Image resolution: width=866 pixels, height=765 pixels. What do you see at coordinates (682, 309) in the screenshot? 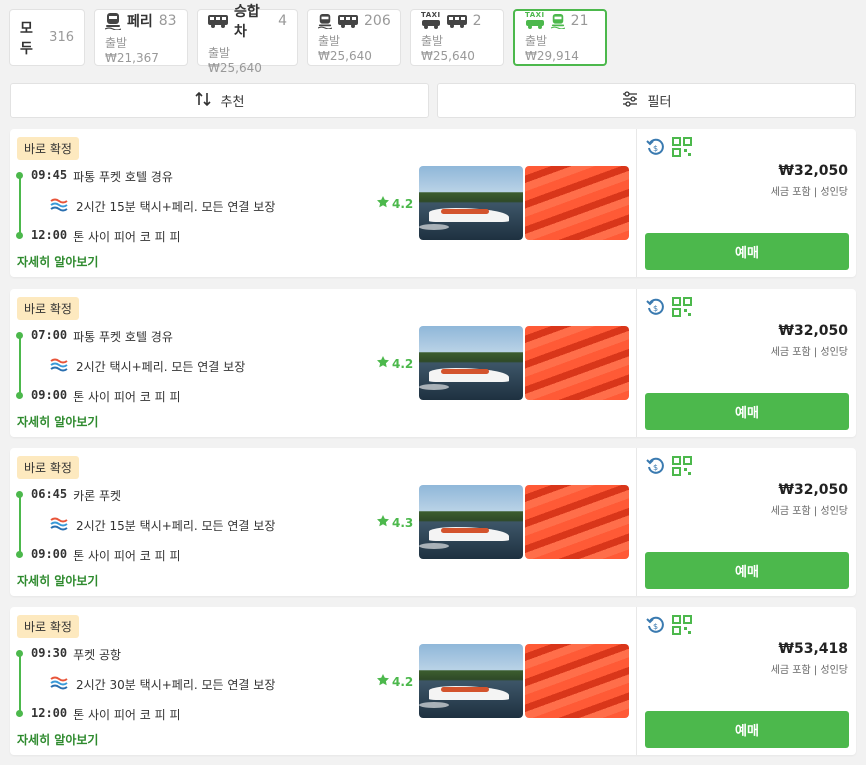
I see `qr-ticket-icon` at bounding box center [682, 309].